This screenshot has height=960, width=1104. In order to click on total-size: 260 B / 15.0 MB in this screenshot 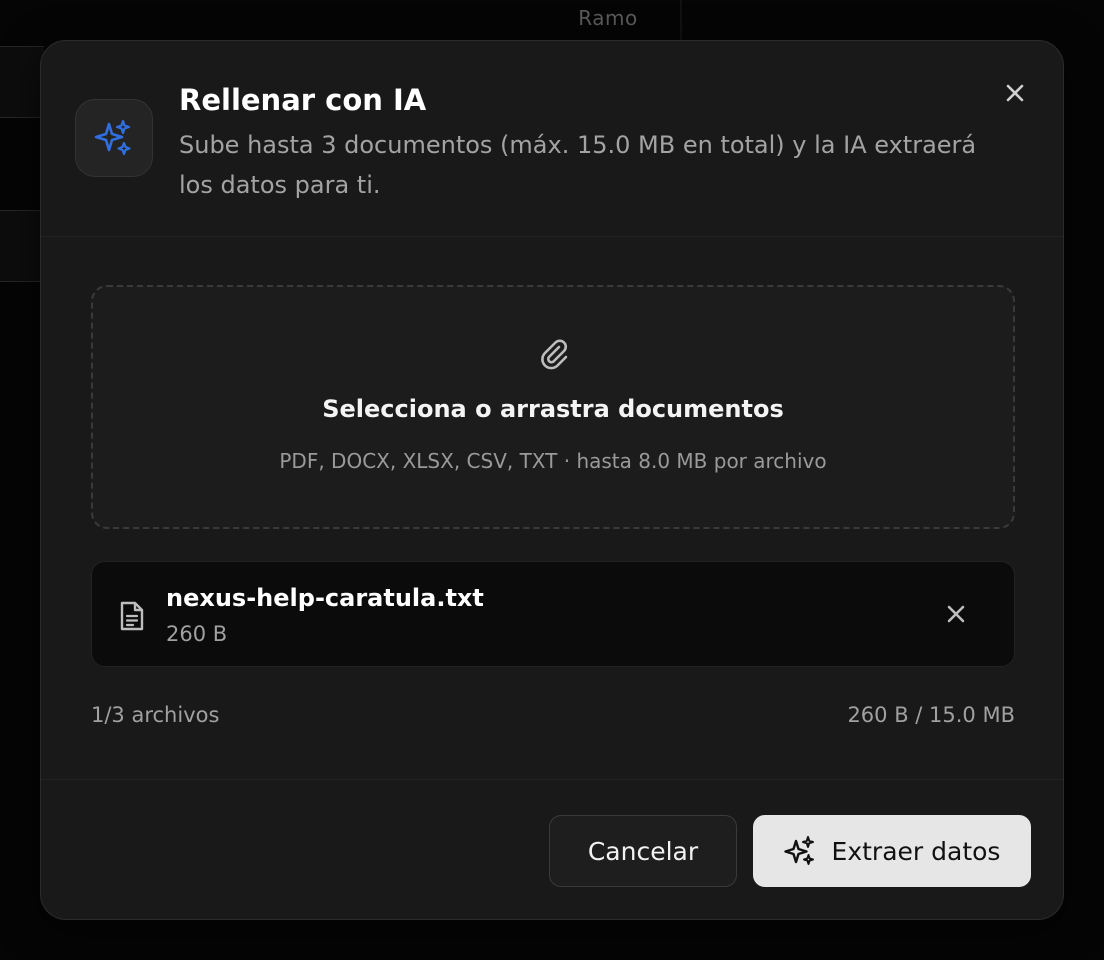, I will do `click(931, 715)`.